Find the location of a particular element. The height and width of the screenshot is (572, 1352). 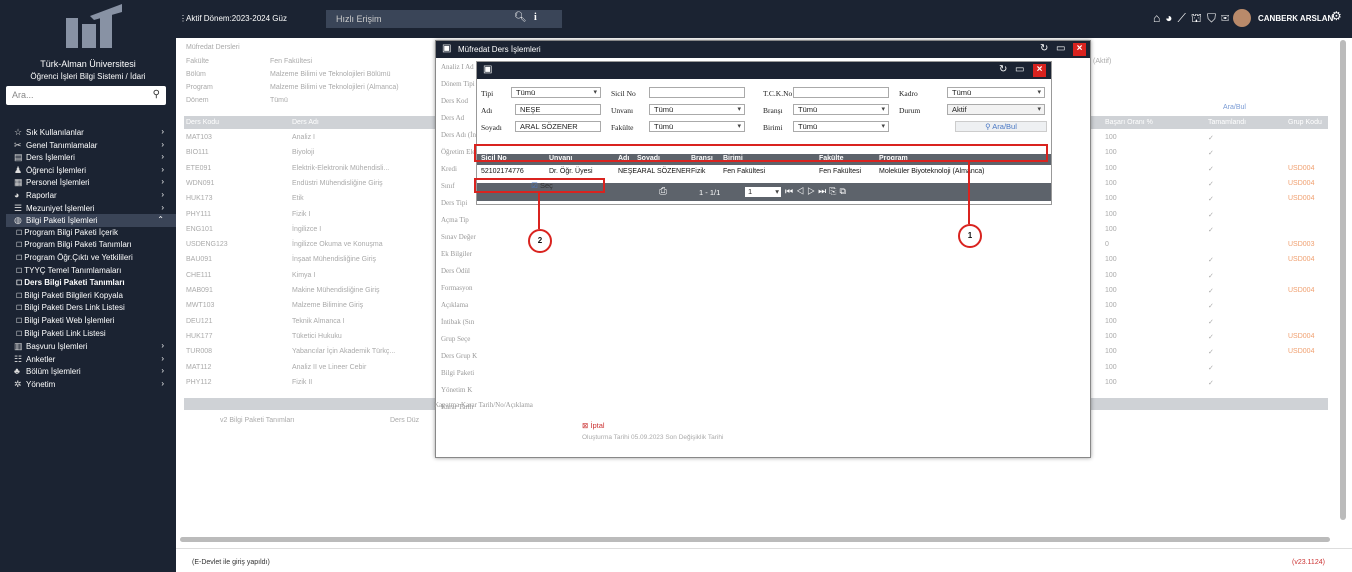

sidebar-item-3: ♟ Öğrenci İşlemleri › is located at coordinates (91, 170).